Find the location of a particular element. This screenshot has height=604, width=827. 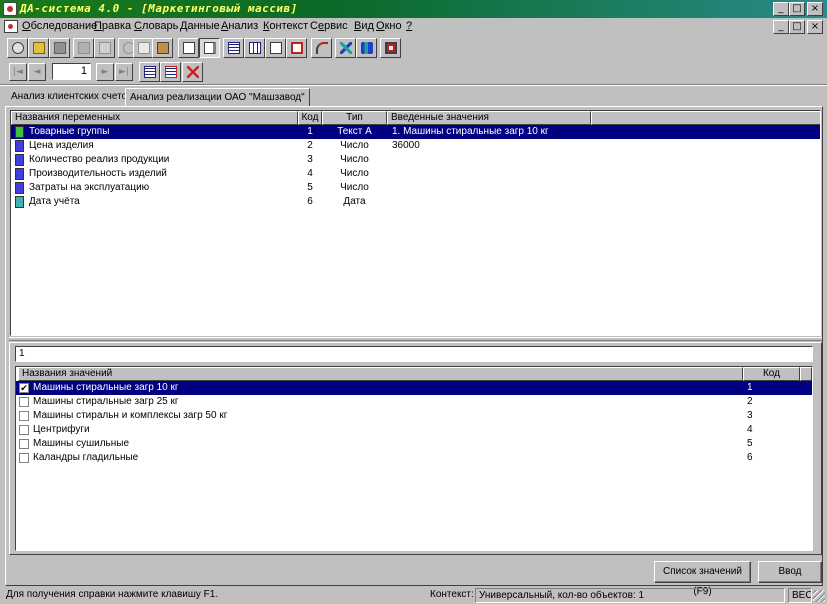

tab-mashzavod-analysis: Анализ реализации ОАО "Машзавод" is located at coordinates (217, 97).